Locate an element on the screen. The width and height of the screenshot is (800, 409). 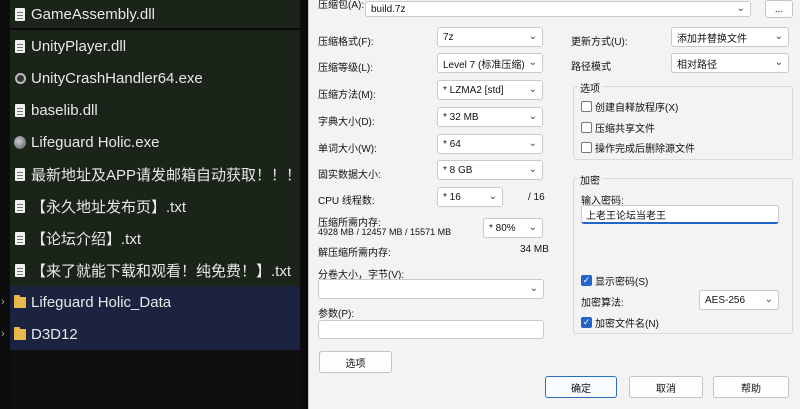
file-row: Lifeguard Holic.exe is located at coordinates (155, 142).